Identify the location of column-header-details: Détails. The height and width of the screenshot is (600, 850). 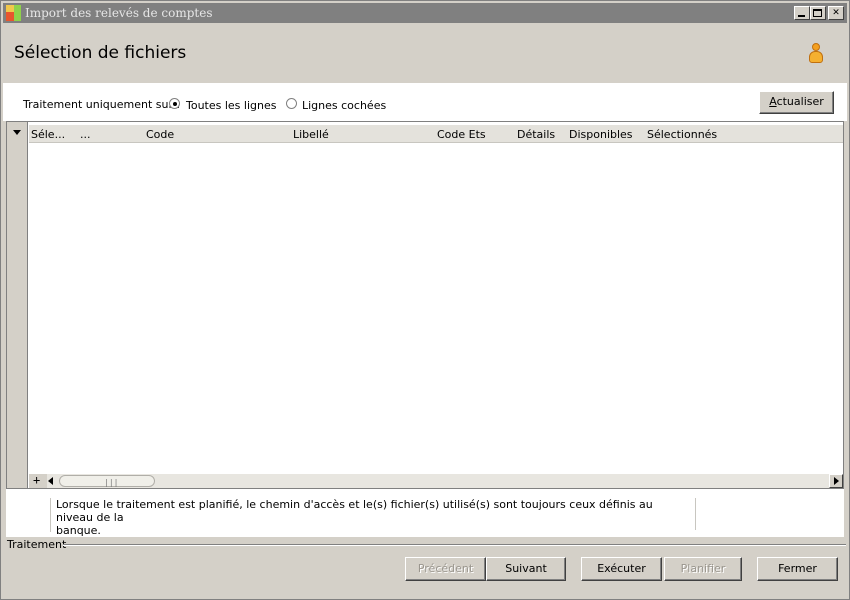
(536, 134).